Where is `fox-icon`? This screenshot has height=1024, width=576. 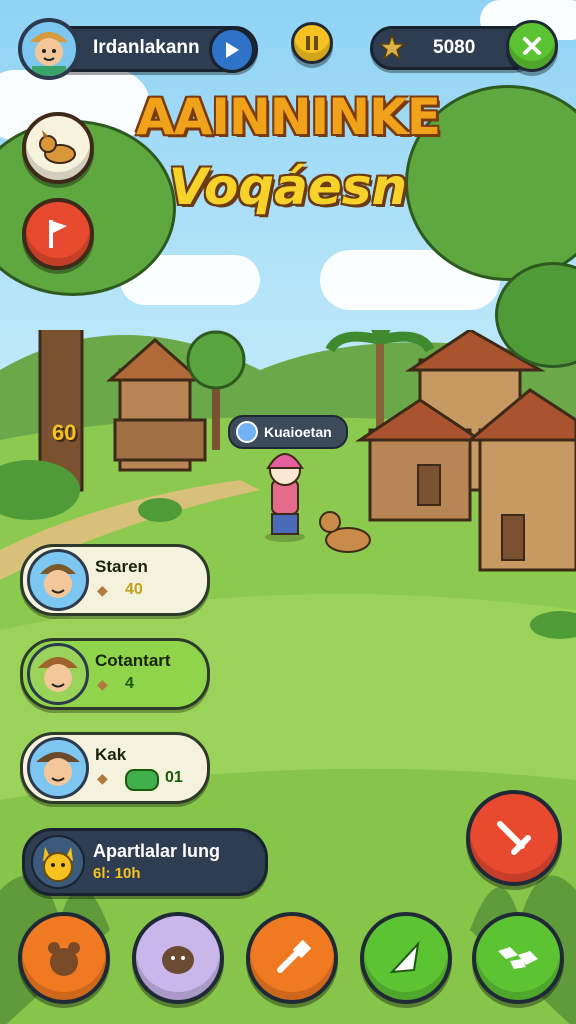
fox-icon is located at coordinates (58, 864).